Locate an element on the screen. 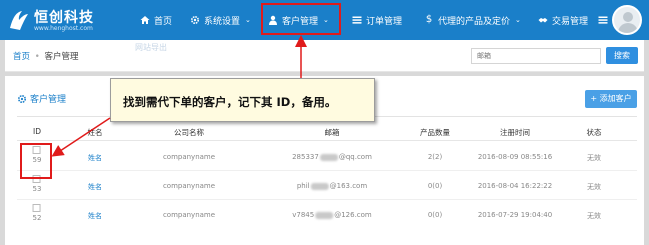 Image resolution: width=649 pixels, height=245 pixels. row-registered: 2016-07-29 19:04:40 is located at coordinates (515, 215).